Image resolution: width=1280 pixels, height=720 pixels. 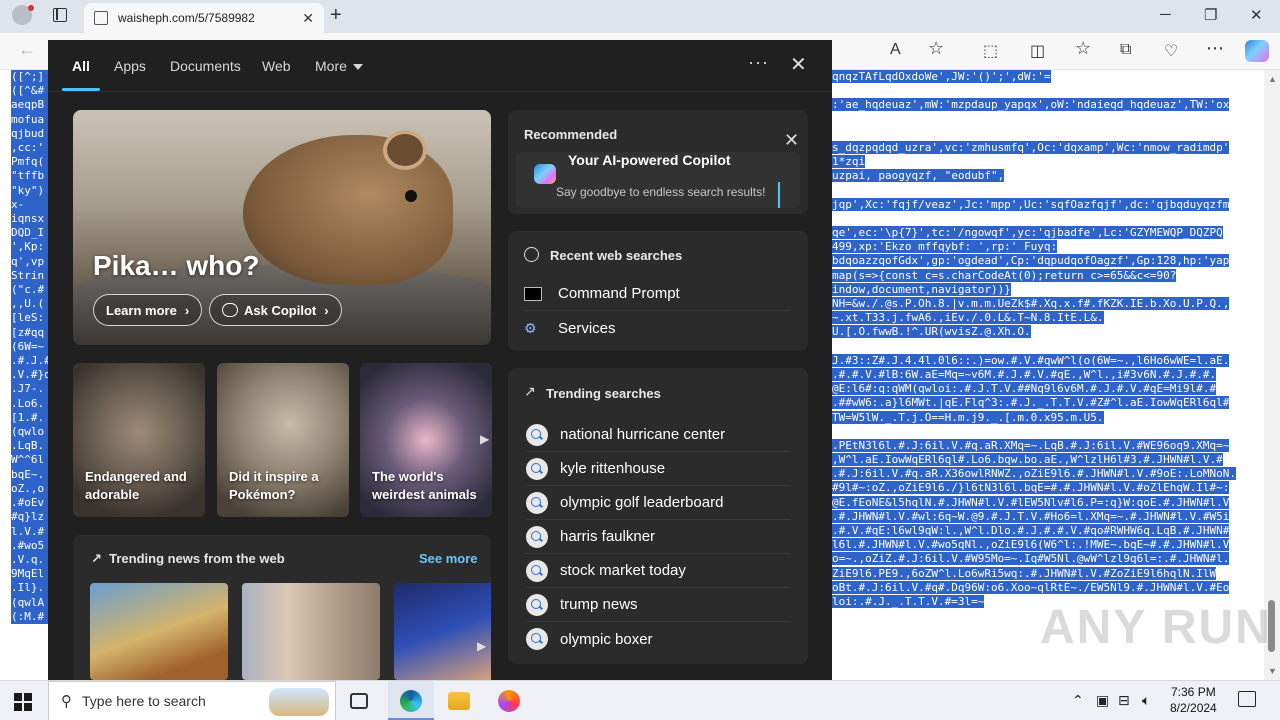 I want to click on news-next-arrow-icon: ▶, so click(x=481, y=646).